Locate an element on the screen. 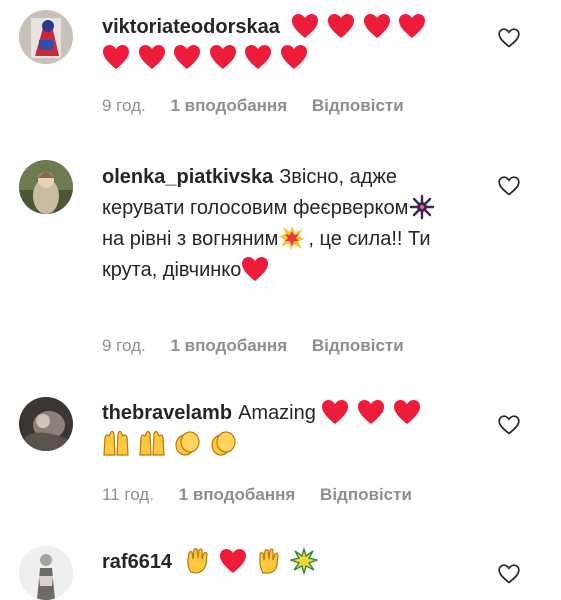 The height and width of the screenshot is (600, 561). comment-text: raf6614 is located at coordinates (274, 562).